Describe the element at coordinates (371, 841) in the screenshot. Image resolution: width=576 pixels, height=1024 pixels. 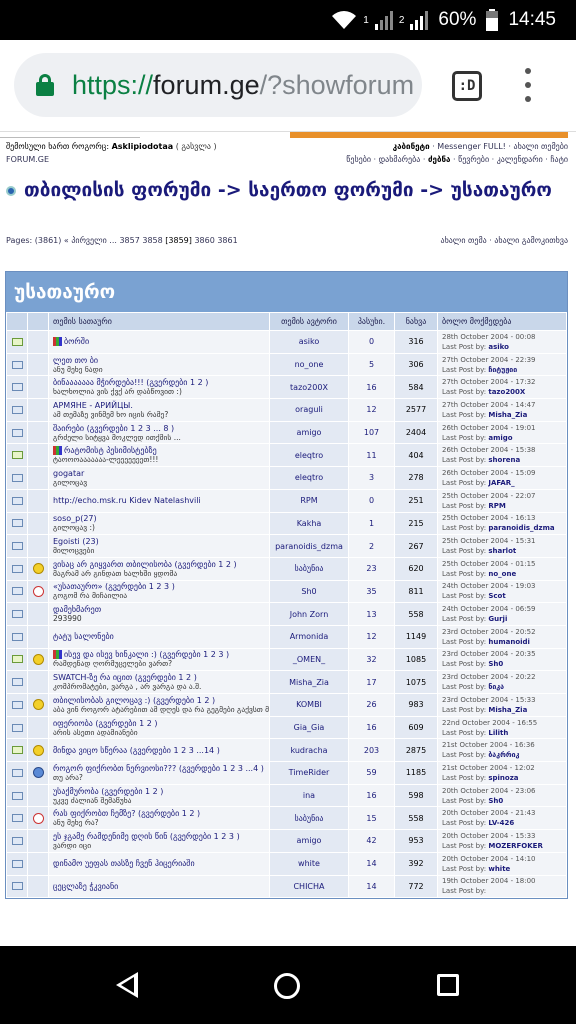
I see `topic-replies: 42` at that location.